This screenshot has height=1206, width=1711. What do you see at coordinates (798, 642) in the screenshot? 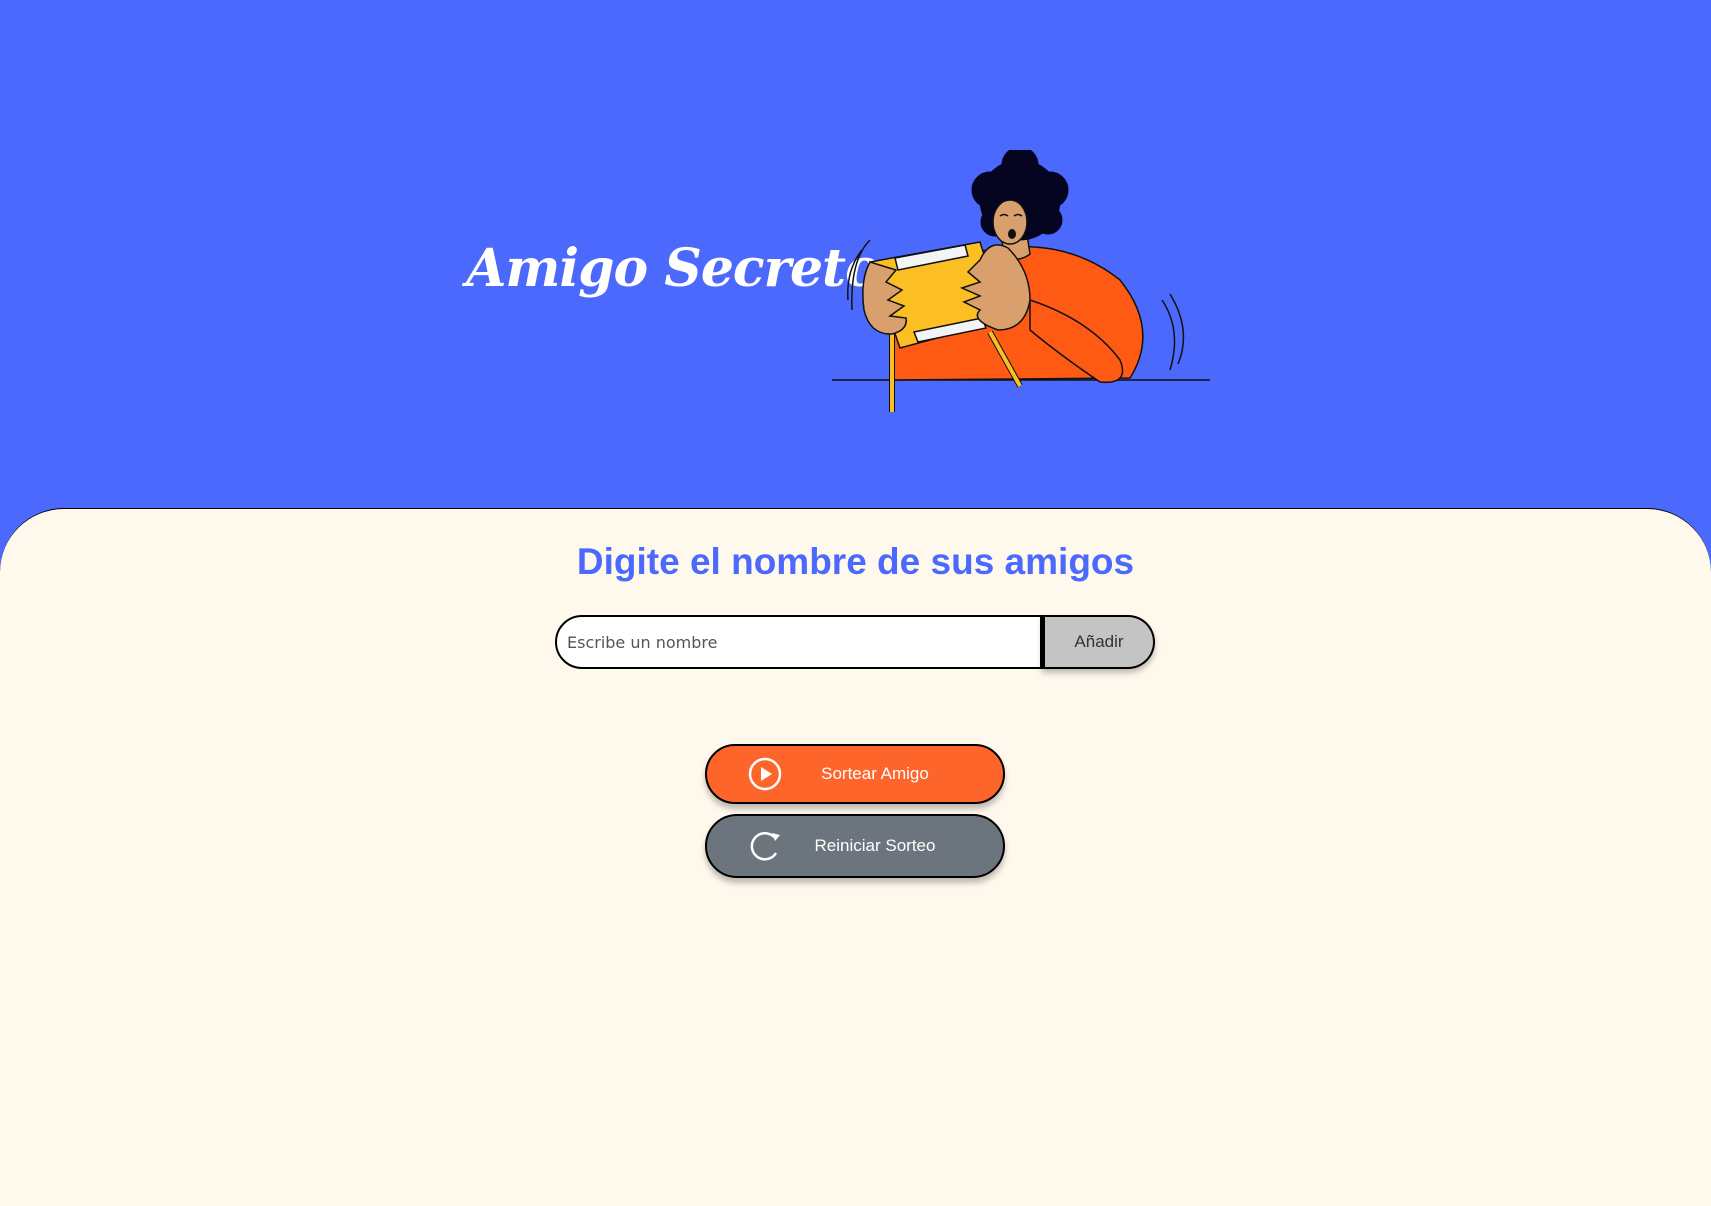
I see `name-input` at bounding box center [798, 642].